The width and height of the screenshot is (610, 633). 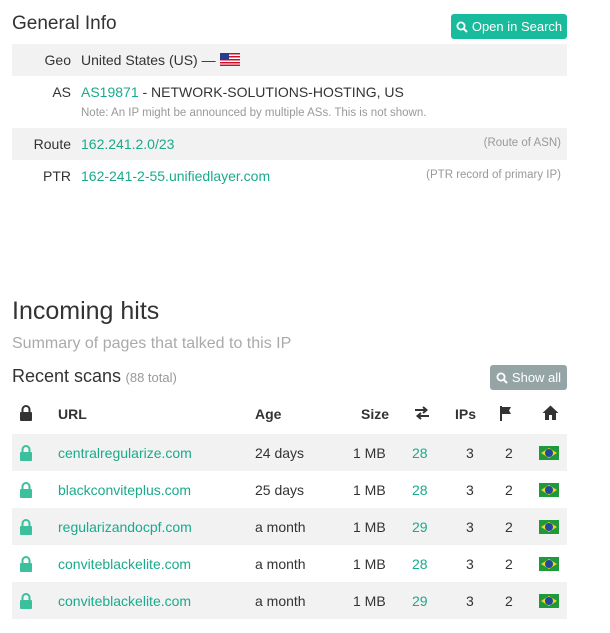 What do you see at coordinates (536, 377) in the screenshot?
I see `show-all-label: Show all` at bounding box center [536, 377].